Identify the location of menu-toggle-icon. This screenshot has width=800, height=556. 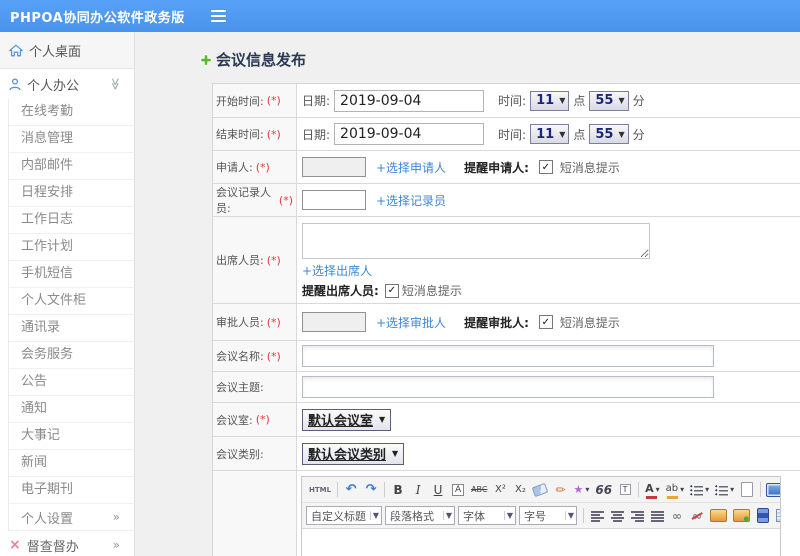
(218, 16).